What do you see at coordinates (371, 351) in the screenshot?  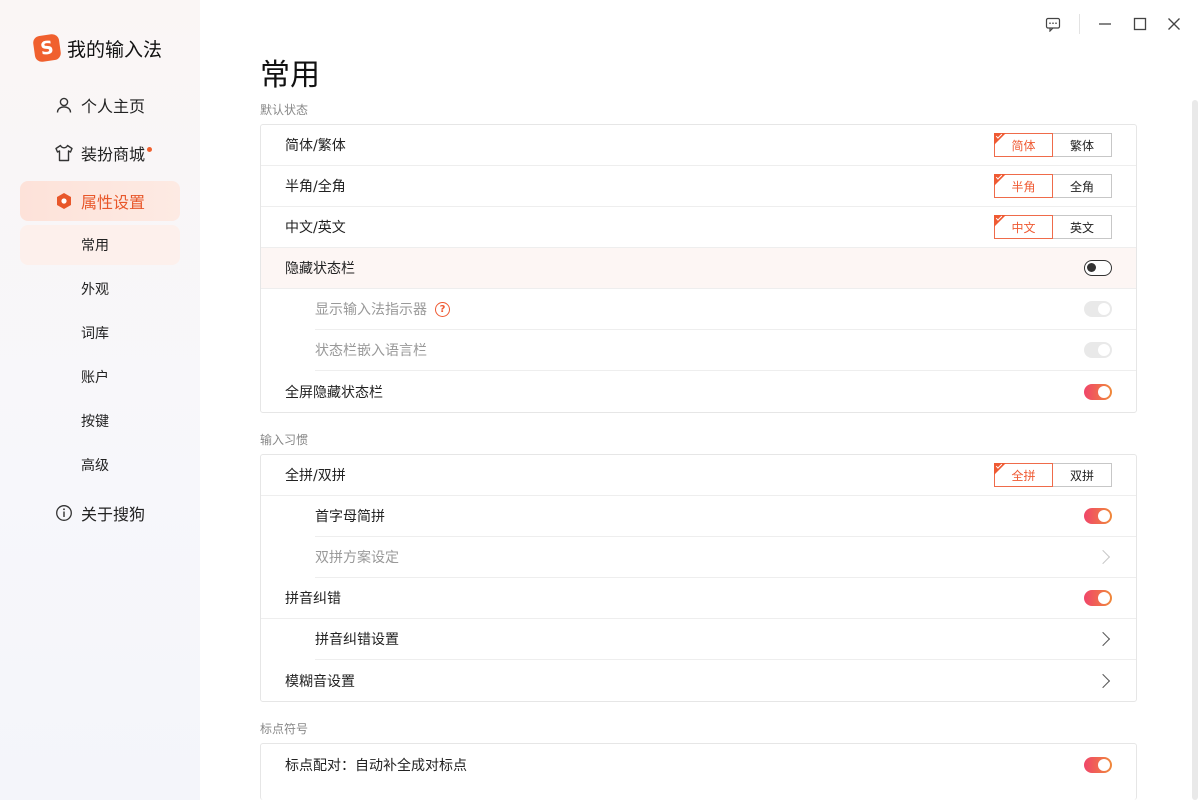 I see `row-label: 状态栏嵌入语言栏` at bounding box center [371, 351].